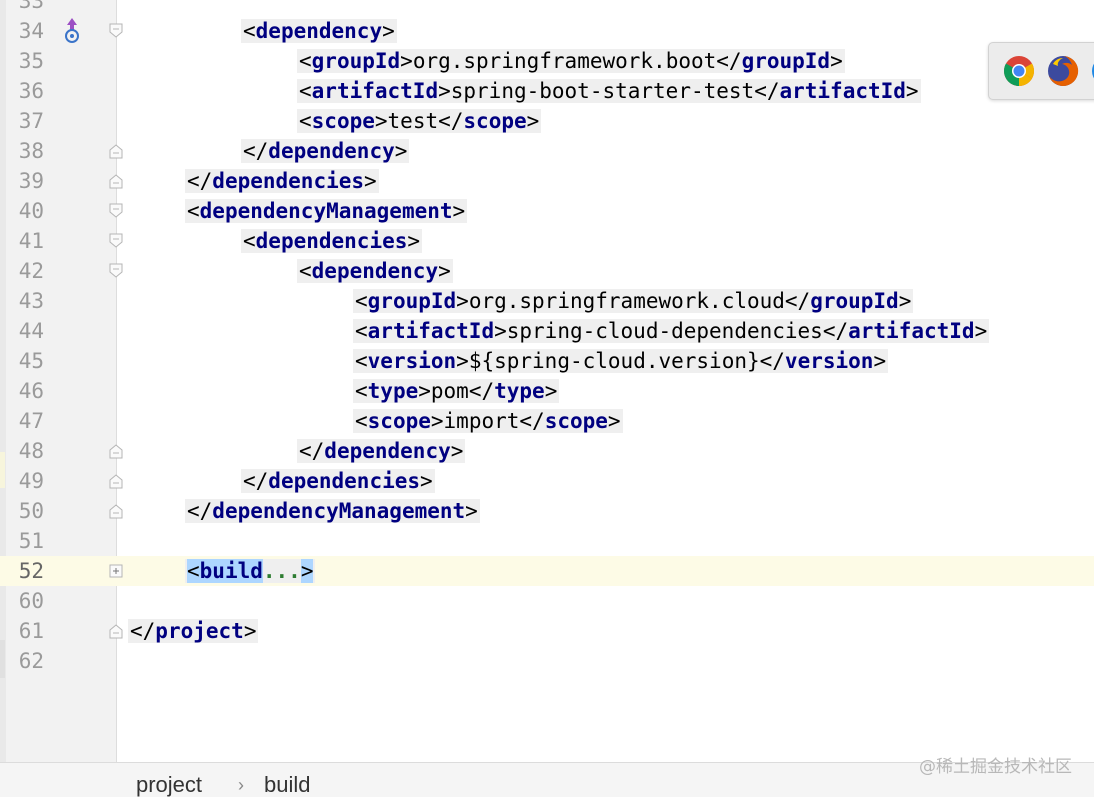  What do you see at coordinates (231, 571) in the screenshot?
I see `tag-name: build` at bounding box center [231, 571].